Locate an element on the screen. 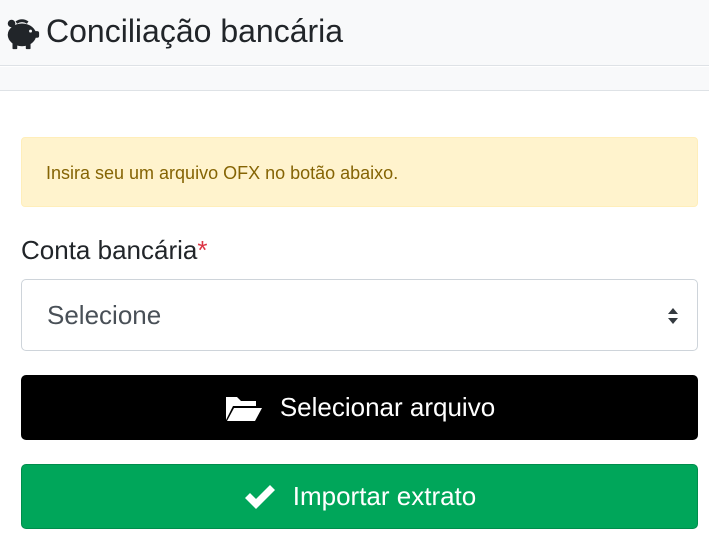  account-select: Selecione is located at coordinates (359, 315).